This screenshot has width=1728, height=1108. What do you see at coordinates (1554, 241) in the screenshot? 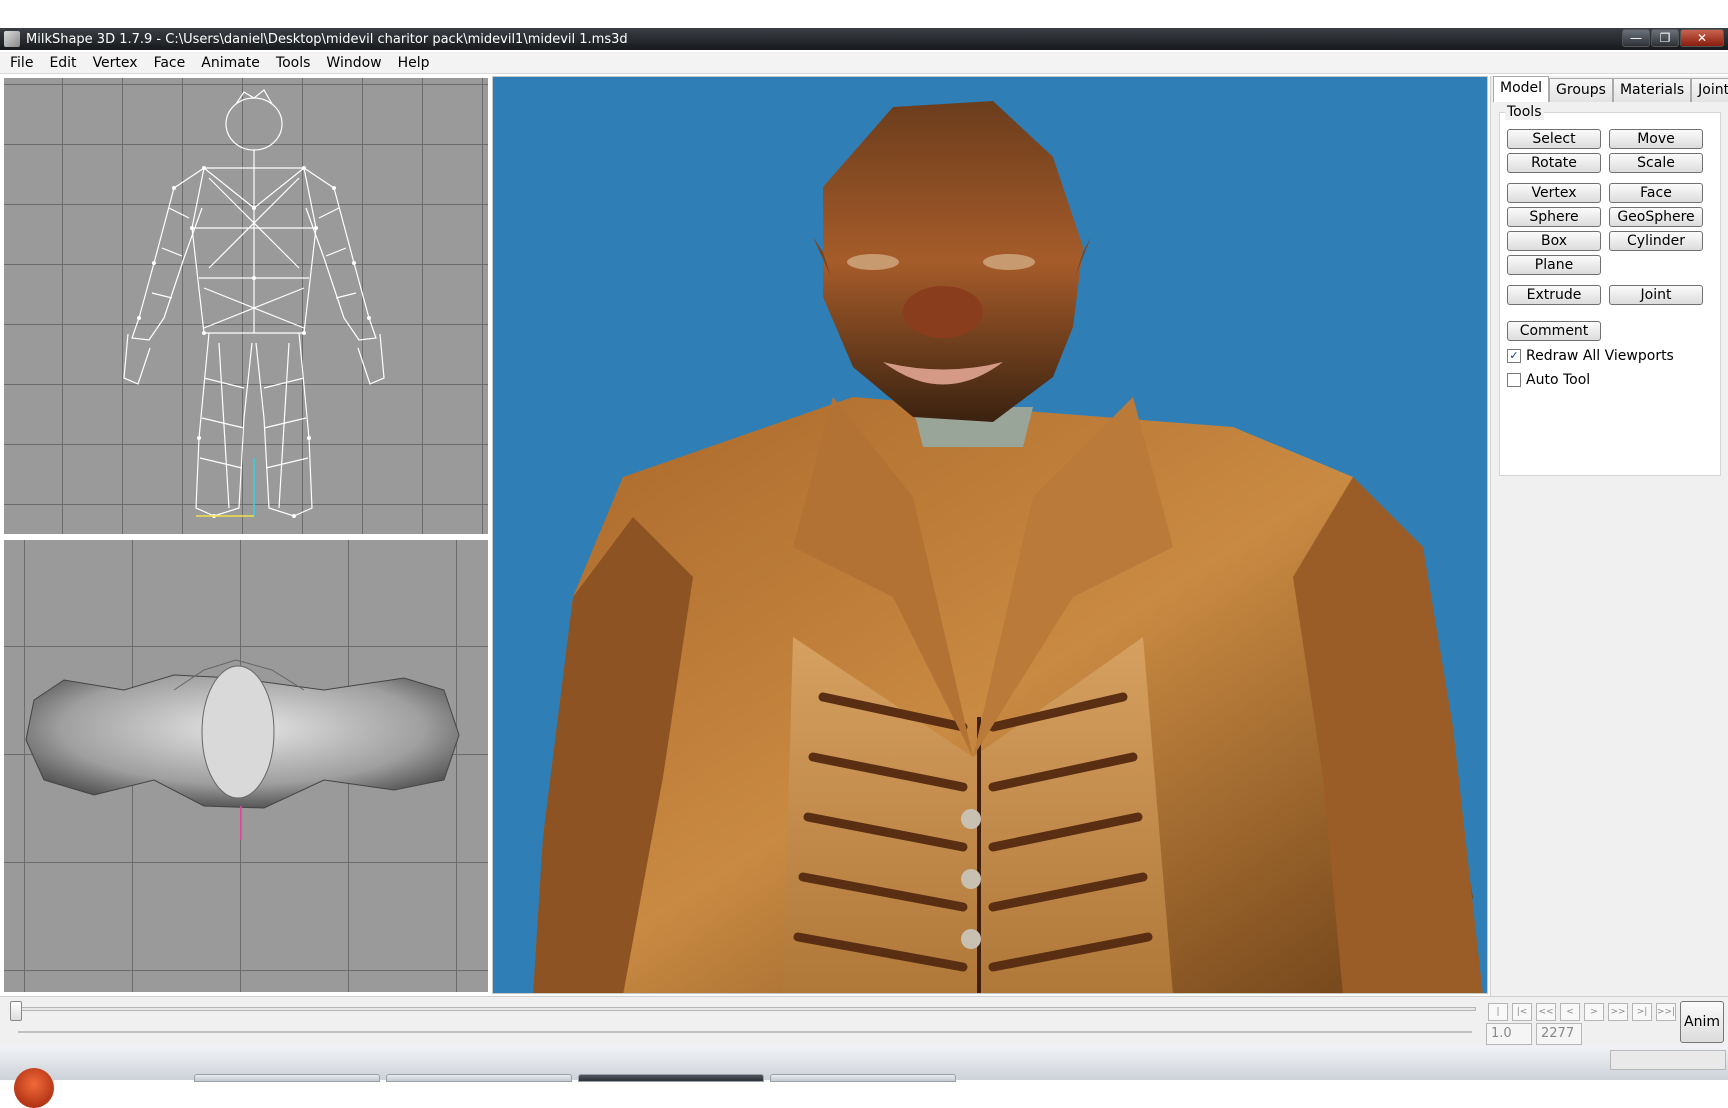
I see `box-button: Box` at bounding box center [1554, 241].